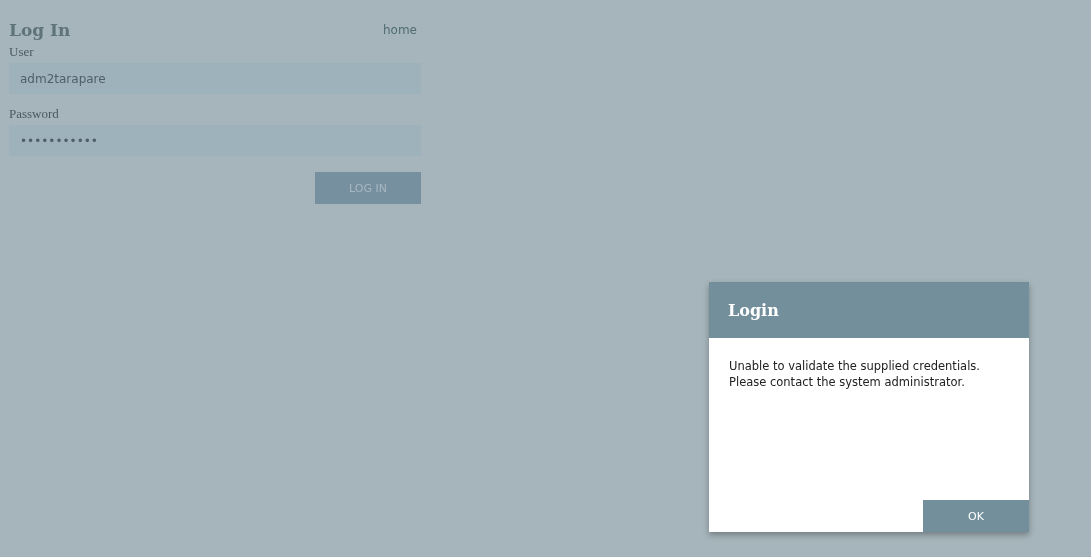 This screenshot has width=1091, height=557. I want to click on home-link: home, so click(399, 30).